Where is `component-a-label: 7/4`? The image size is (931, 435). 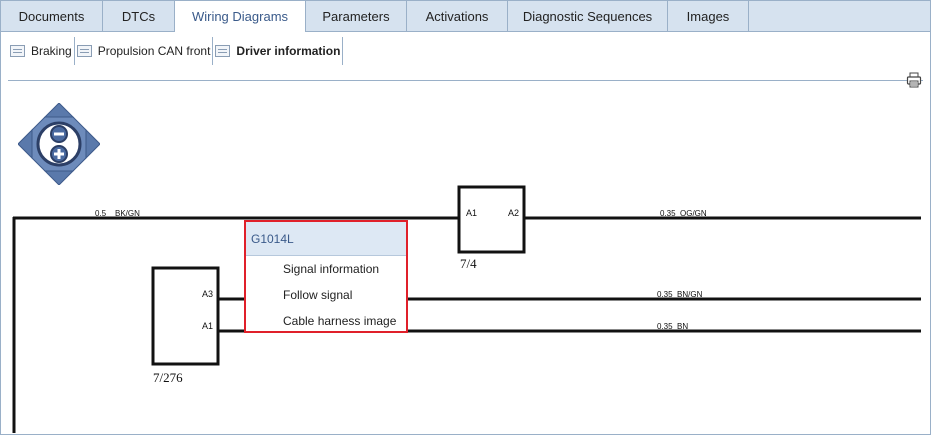 component-a-label: 7/4 is located at coordinates (468, 263).